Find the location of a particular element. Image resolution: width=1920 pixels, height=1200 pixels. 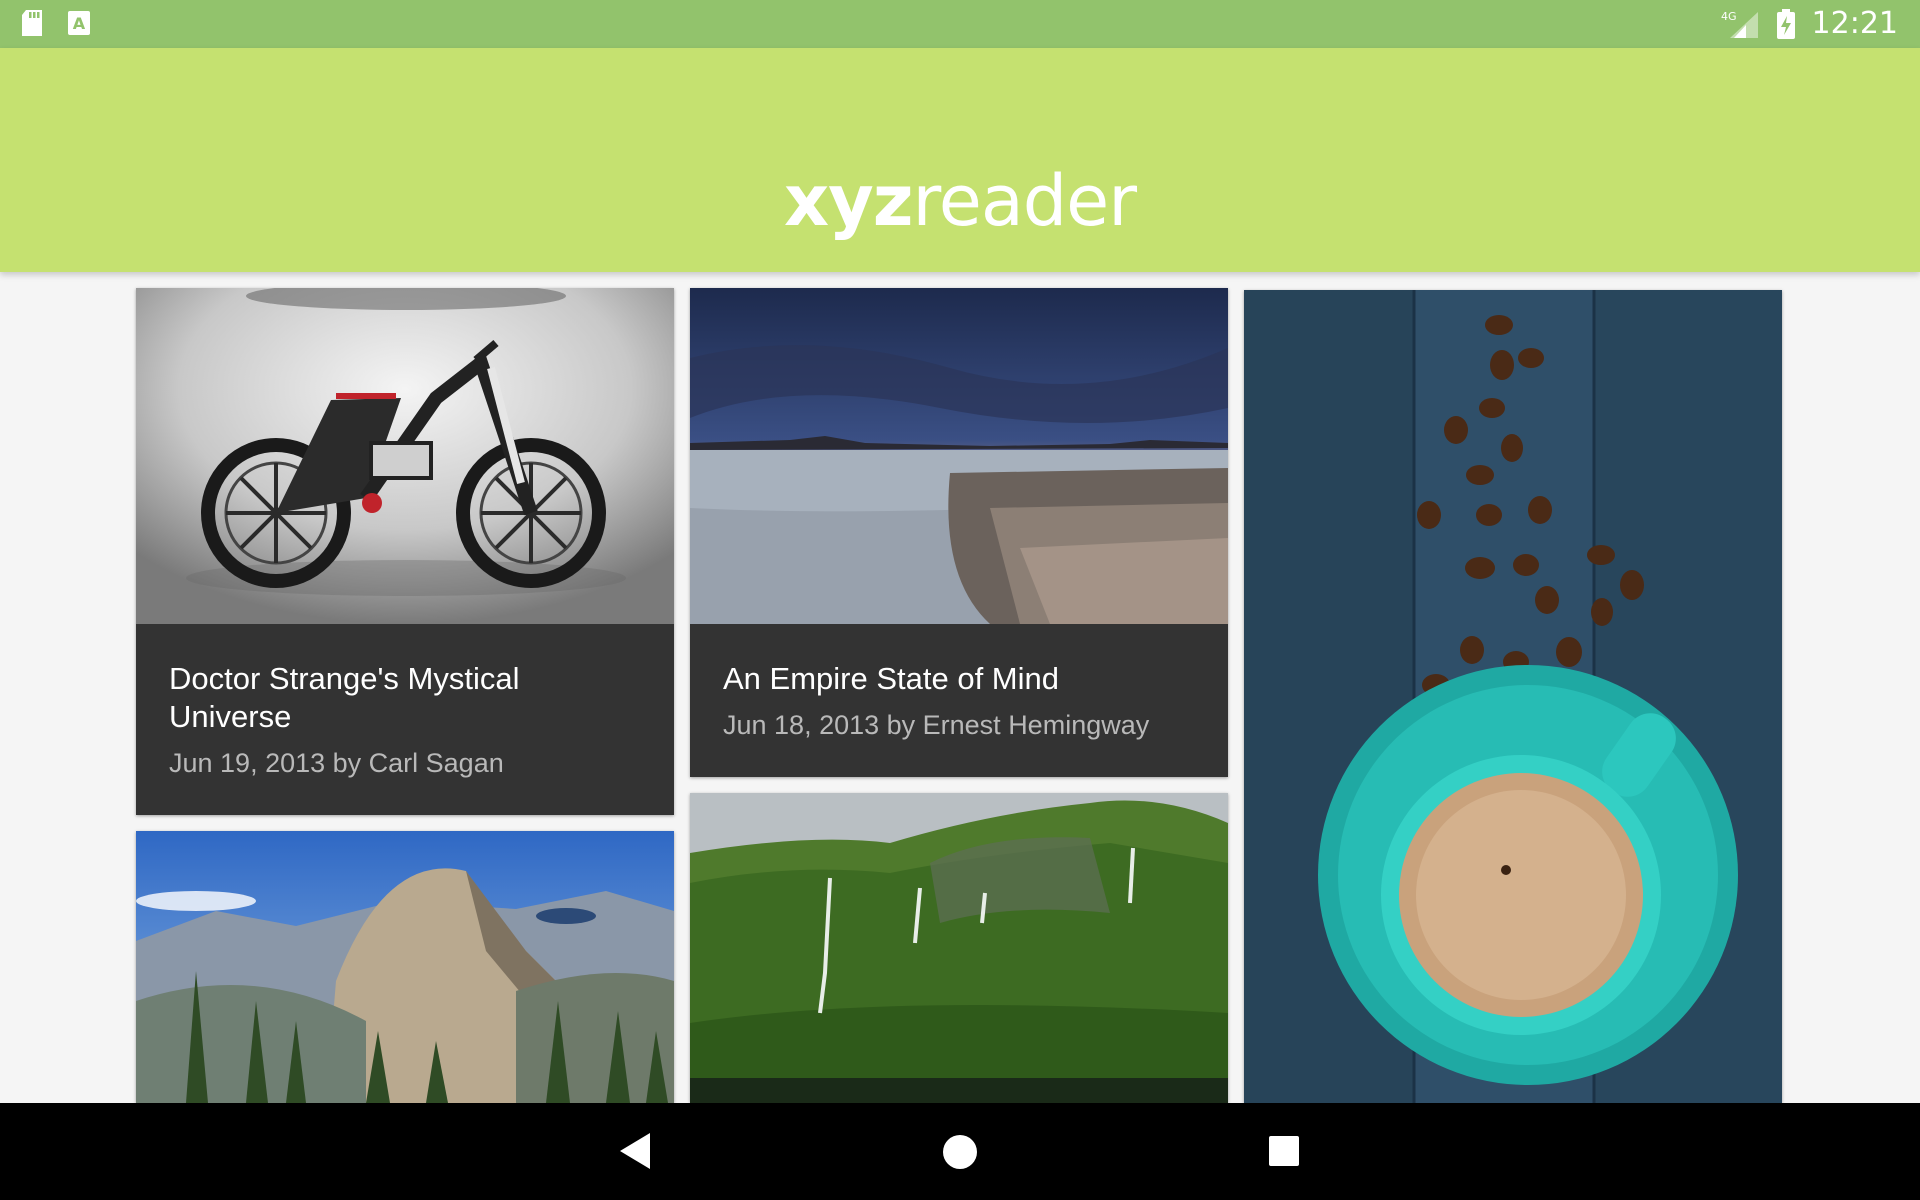

article-meta: Jun 18, 2013 by Ernest Hemingway is located at coordinates (936, 725).